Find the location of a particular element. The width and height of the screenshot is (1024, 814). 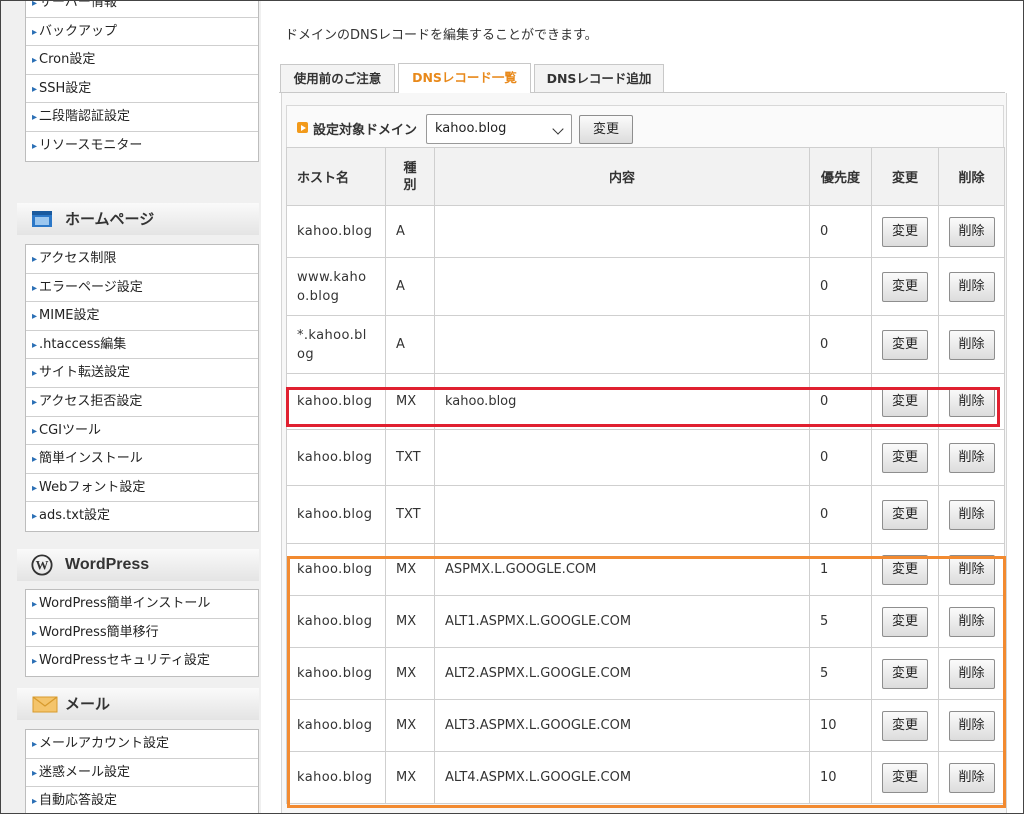

sidebar-item-server-0: ▸ サーバー情報 is located at coordinates (142, 9).